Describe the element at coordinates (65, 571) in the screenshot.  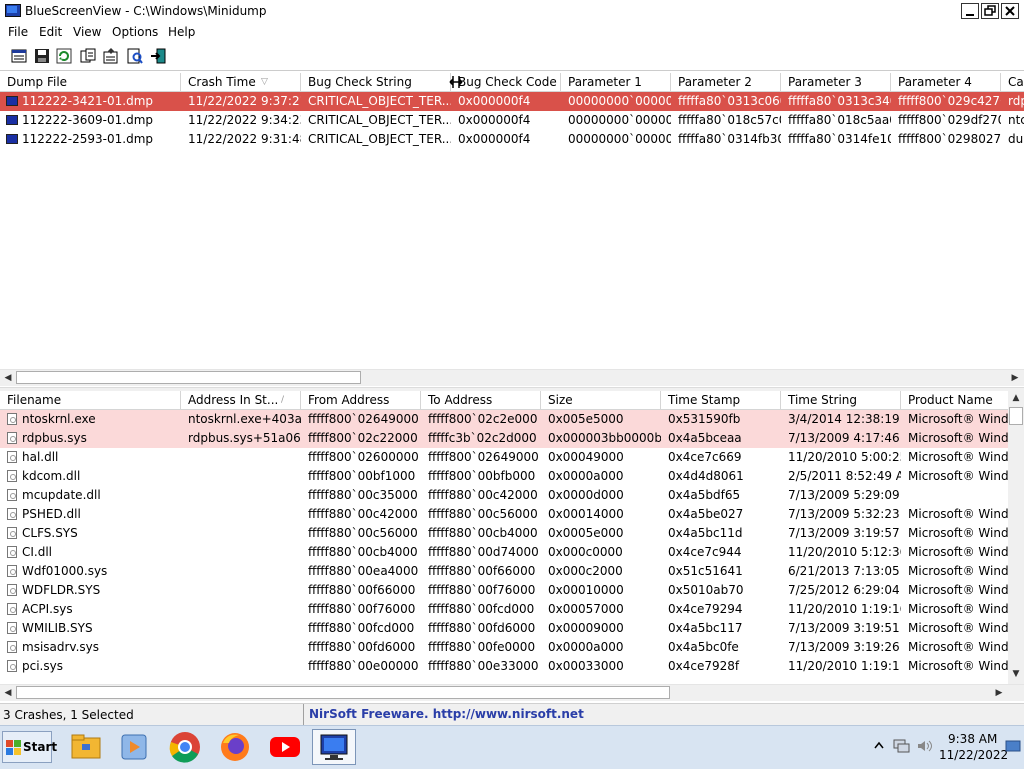
I see `cell-filename: Wdf01000.sys` at that location.